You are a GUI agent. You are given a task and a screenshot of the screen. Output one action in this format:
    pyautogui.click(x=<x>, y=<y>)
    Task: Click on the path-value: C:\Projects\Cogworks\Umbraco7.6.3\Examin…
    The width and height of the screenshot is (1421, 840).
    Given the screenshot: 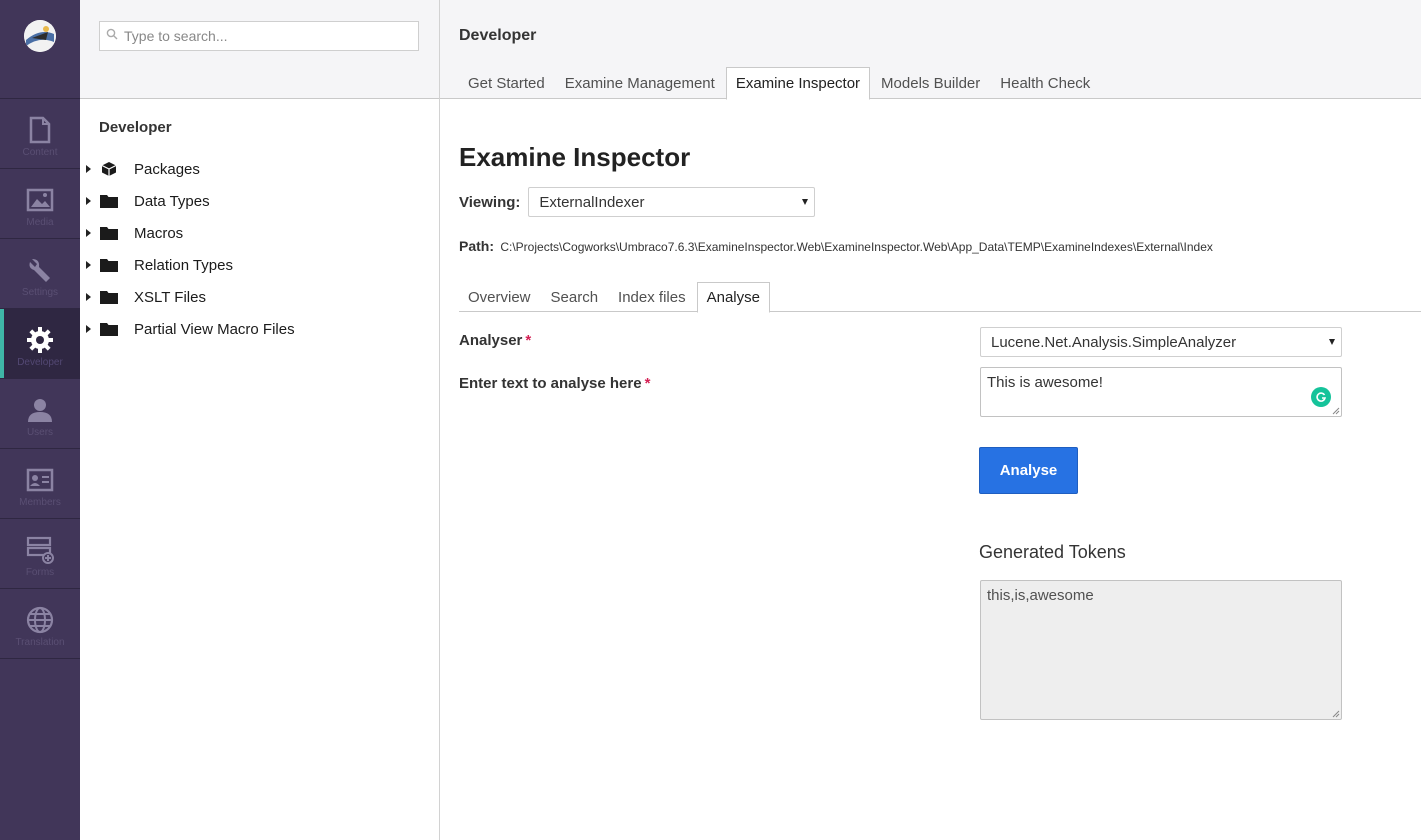 What is the action you would take?
    pyautogui.click(x=856, y=247)
    